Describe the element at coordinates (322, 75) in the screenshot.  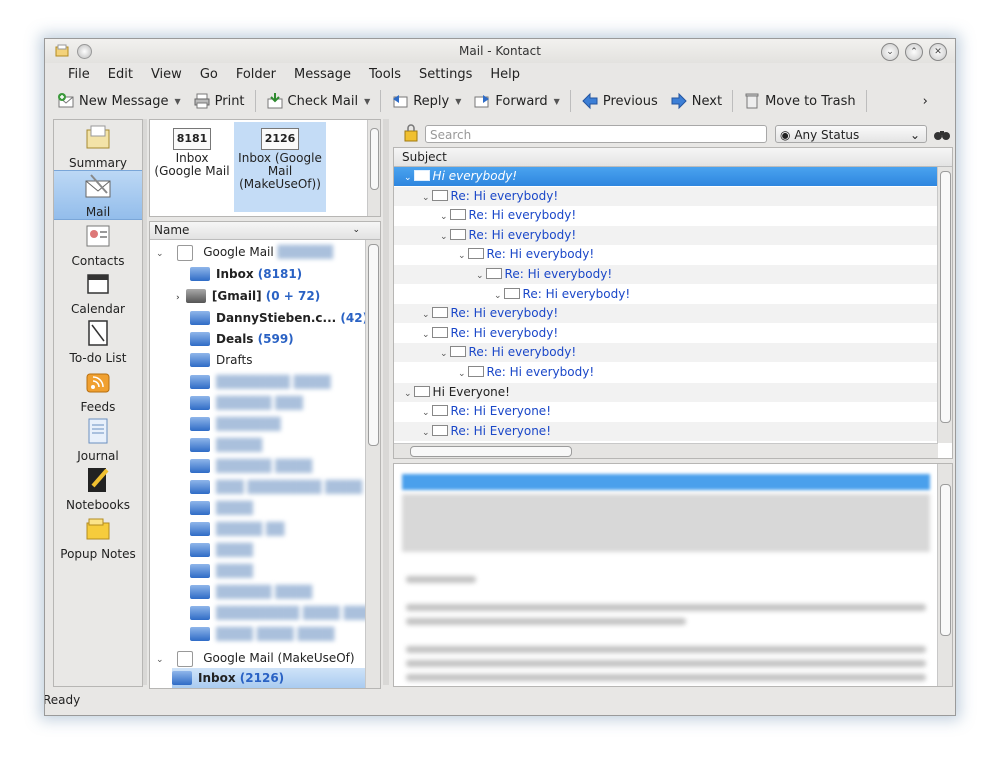
I see `menu-message: Message` at that location.